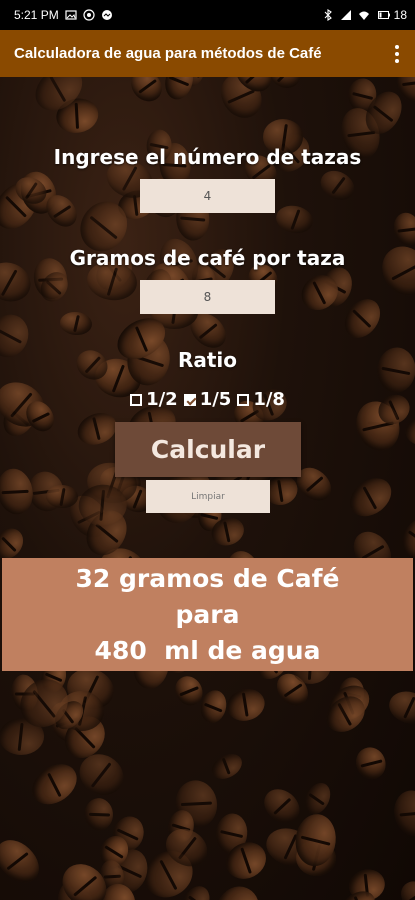 This screenshot has height=900, width=415. Describe the element at coordinates (207, 157) in the screenshot. I see `cups-label: Ingrese el número de tazas` at that location.